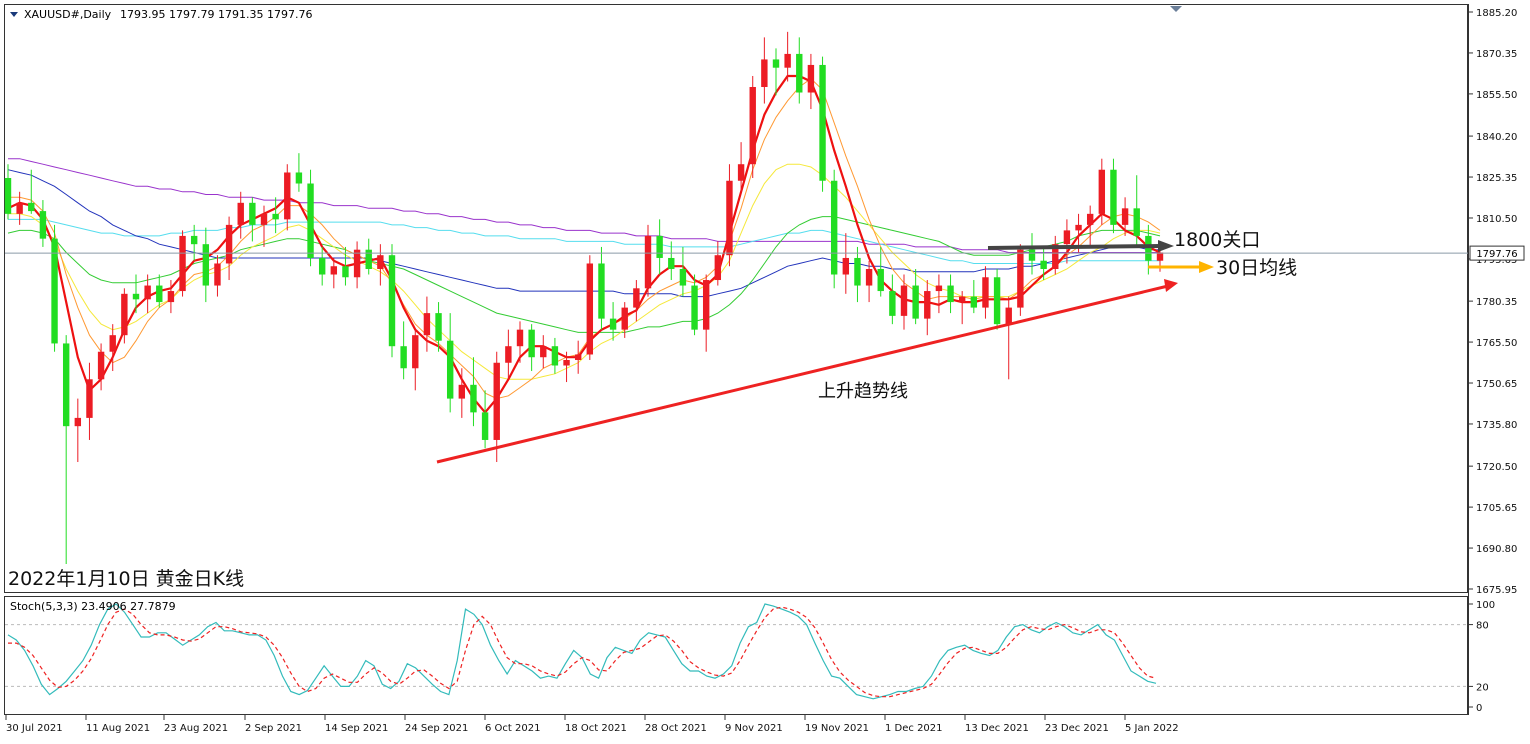  Describe the element at coordinates (914, 728) in the screenshot. I see `date-tick-label: 1 Dec 2021` at that location.